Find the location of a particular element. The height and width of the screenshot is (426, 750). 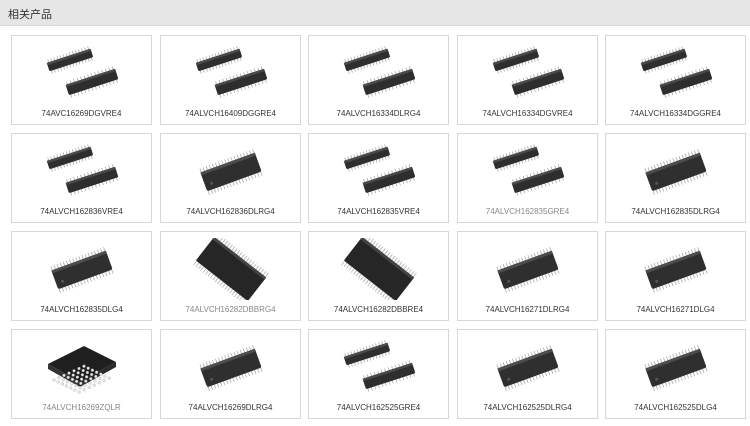

product-name-link: 74ALVCH162525DLRG4 is located at coordinates (527, 407).